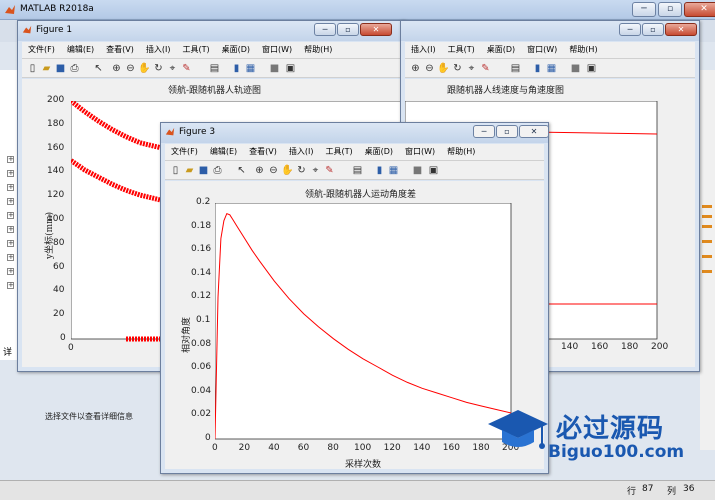  I want to click on axes-title: 跟随机器人线速度与角速度图, so click(506, 91).